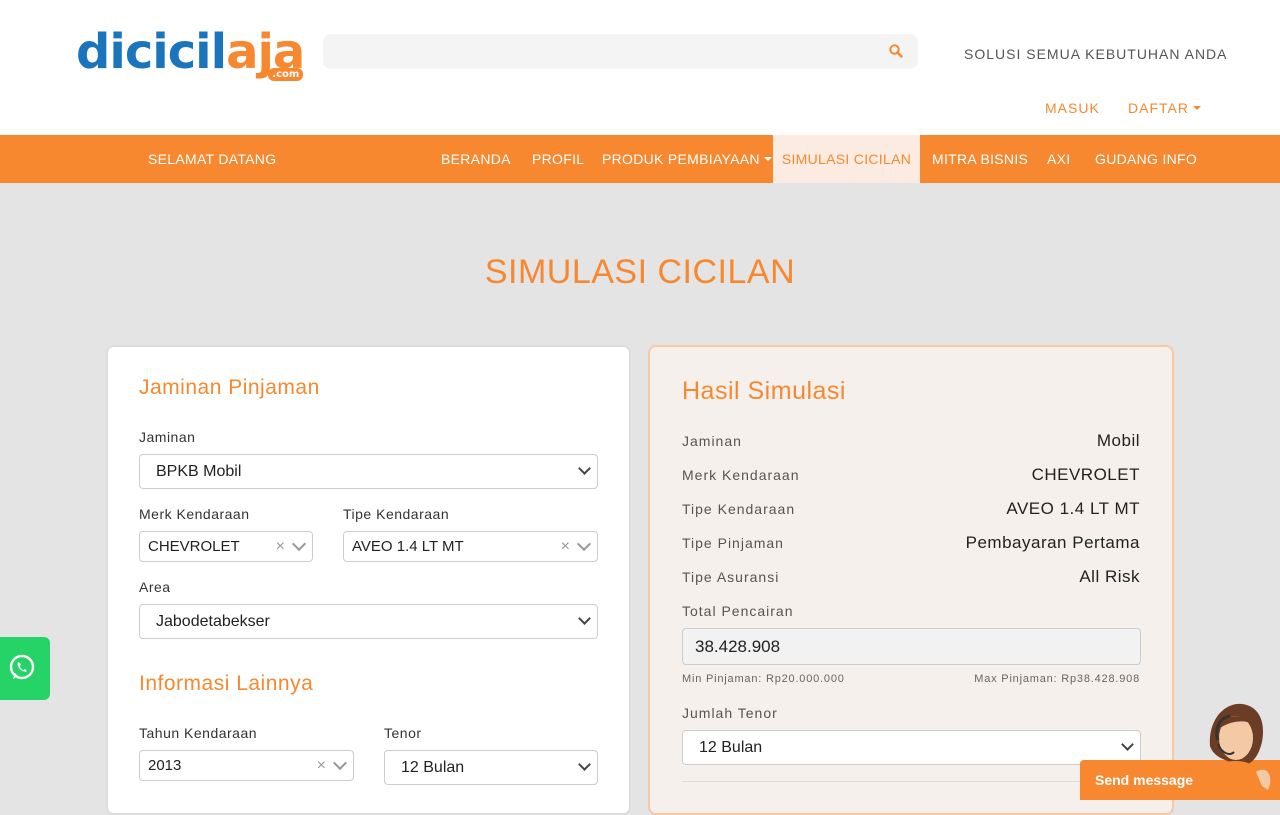 Image resolution: width=1280 pixels, height=815 pixels. What do you see at coordinates (1073, 508) in the screenshot?
I see `result-value: AVEO 1.4 LT MT` at bounding box center [1073, 508].